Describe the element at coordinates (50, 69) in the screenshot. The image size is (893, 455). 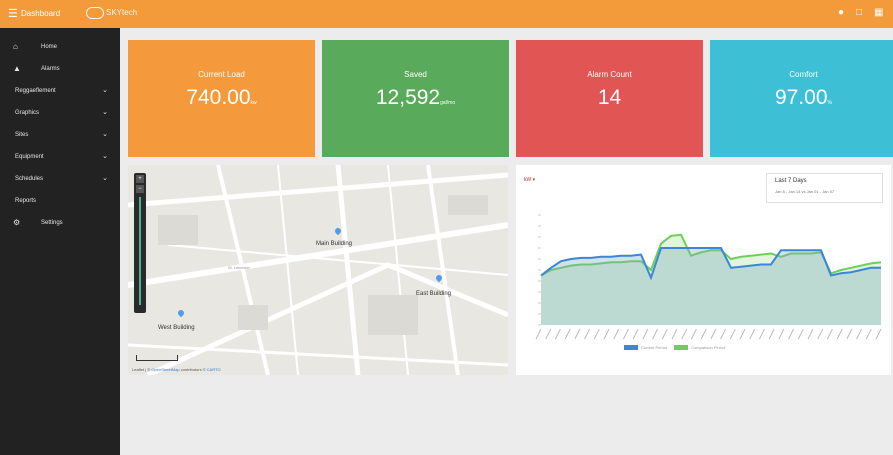
I see `sidebar-item-label: Alarms` at that location.